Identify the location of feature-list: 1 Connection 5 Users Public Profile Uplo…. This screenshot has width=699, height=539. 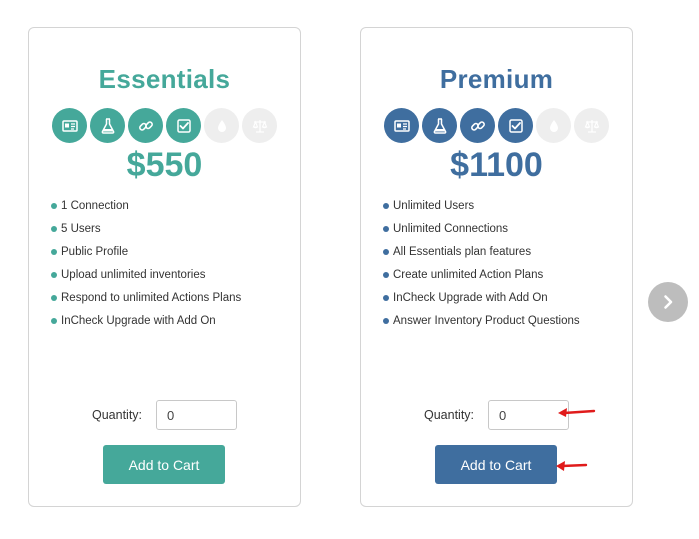
(146, 267).